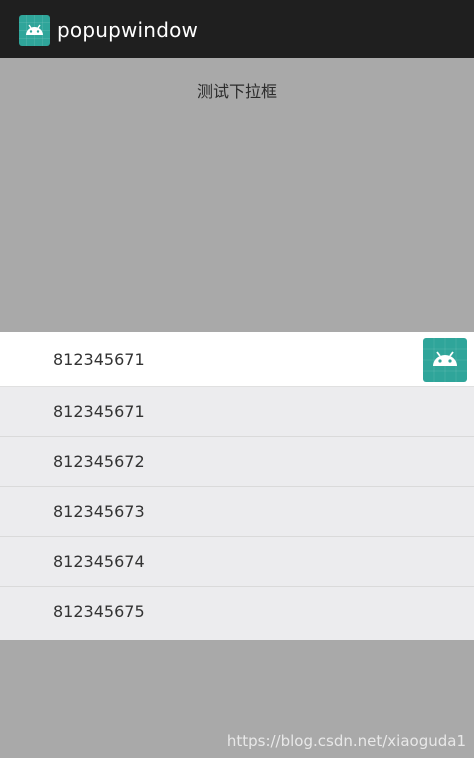  Describe the element at coordinates (99, 359) in the screenshot. I see `selected-value: 812345671` at that location.